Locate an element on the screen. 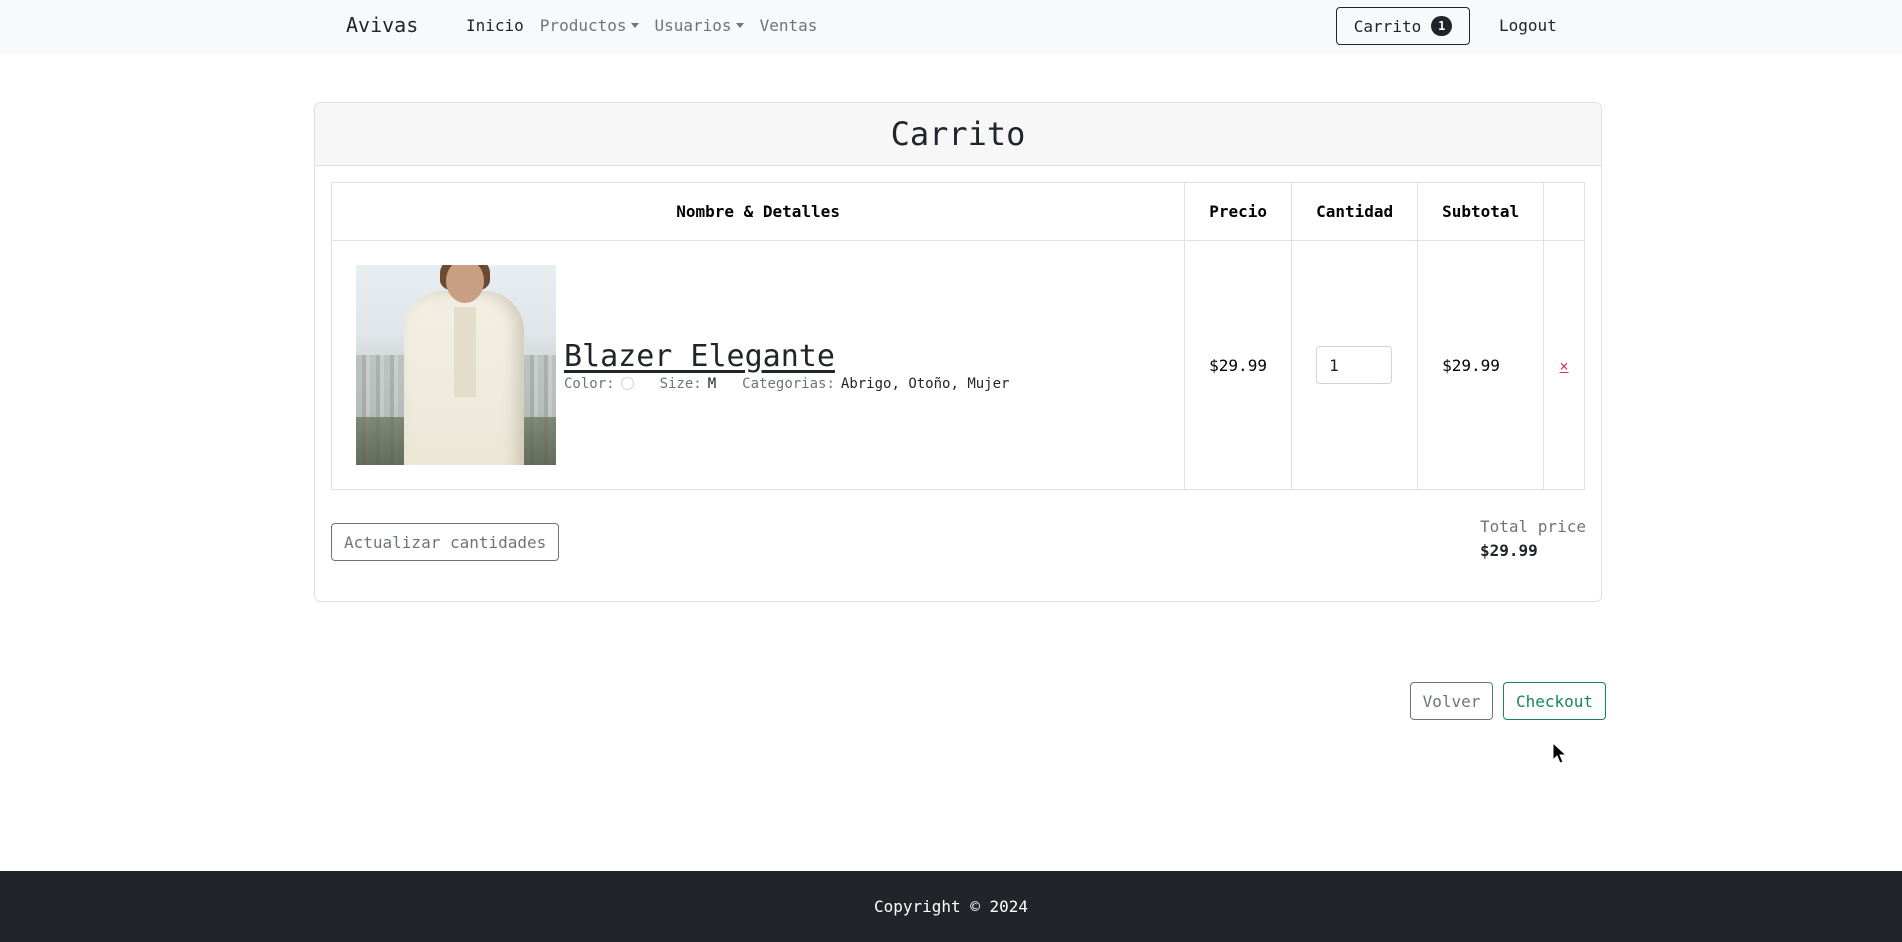  mouse-cursor-icon is located at coordinates (1560, 753).